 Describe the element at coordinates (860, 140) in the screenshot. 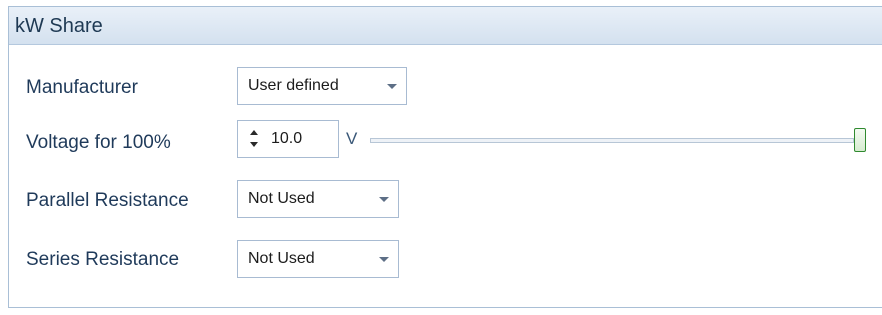

I see `slider-thumb` at that location.